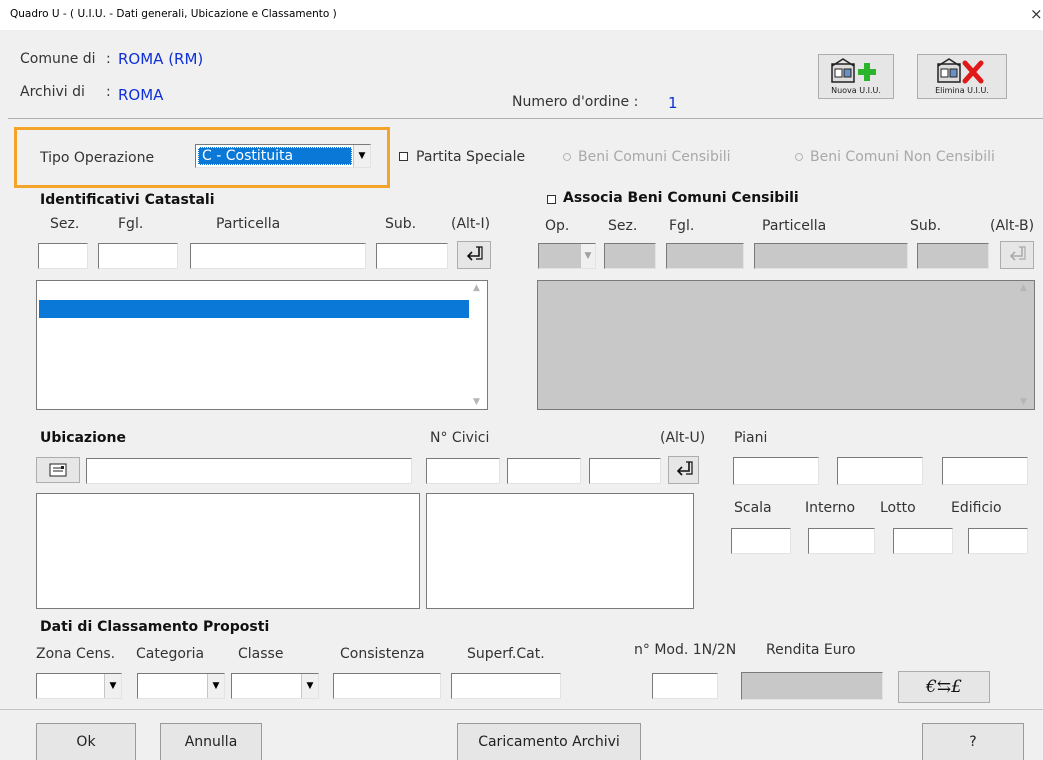 Image resolution: width=1043 pixels, height=760 pixels. Describe the element at coordinates (382, 654) in the screenshot. I see `consistenza-label: Consistenza` at that location.